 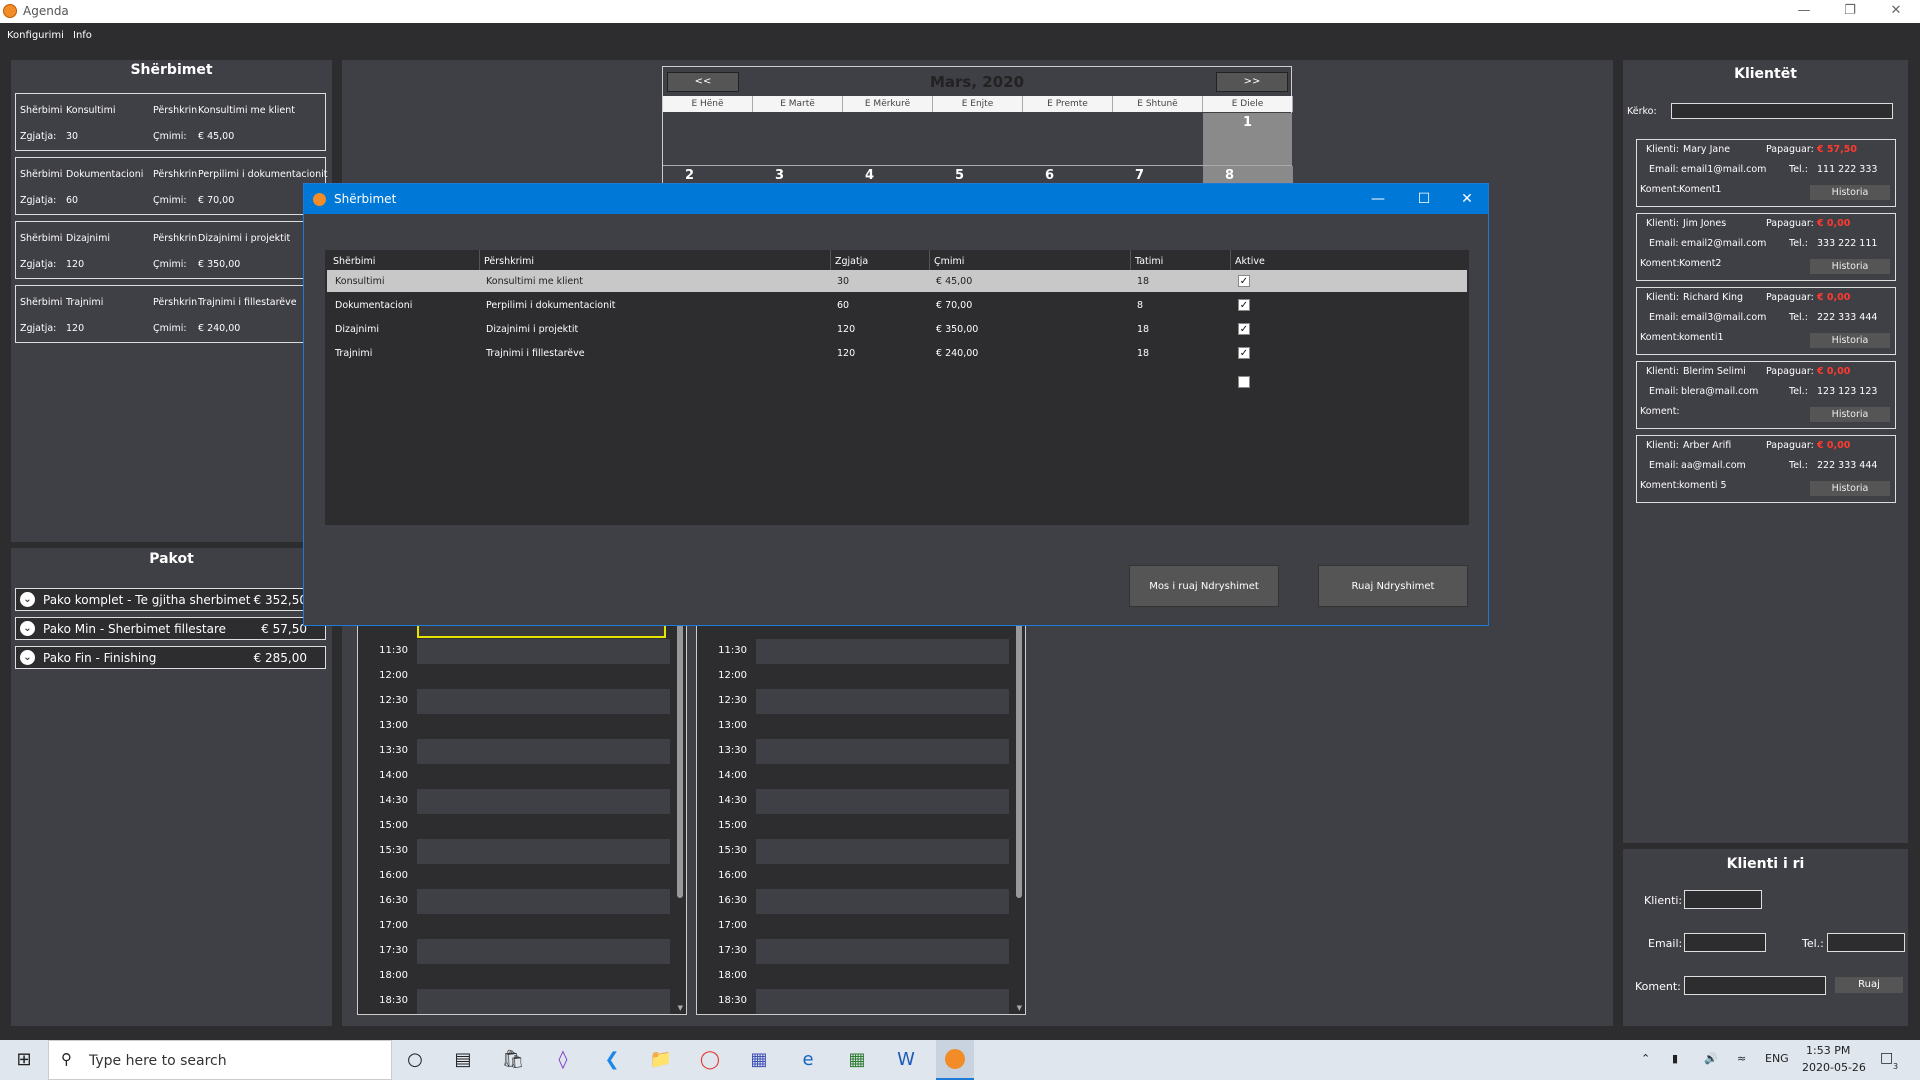 What do you see at coordinates (220, 1060) in the screenshot?
I see `taskbar-search: ⚲ Type here to search` at bounding box center [220, 1060].